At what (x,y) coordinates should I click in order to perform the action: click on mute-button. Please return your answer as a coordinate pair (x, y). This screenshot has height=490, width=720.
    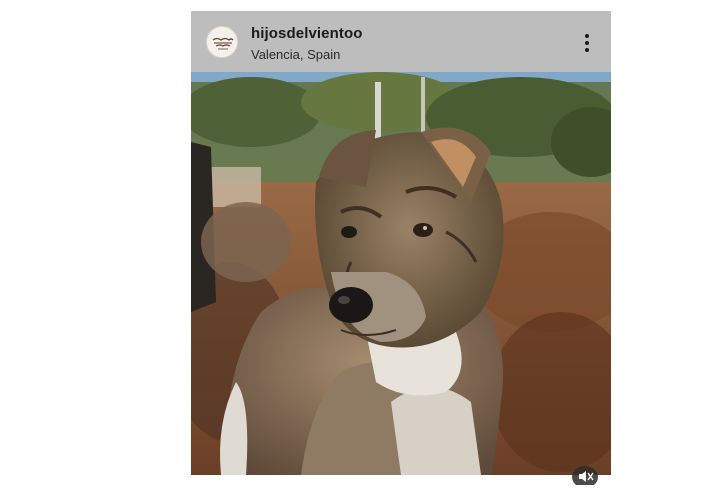
    Looking at the image, I should click on (585, 475).